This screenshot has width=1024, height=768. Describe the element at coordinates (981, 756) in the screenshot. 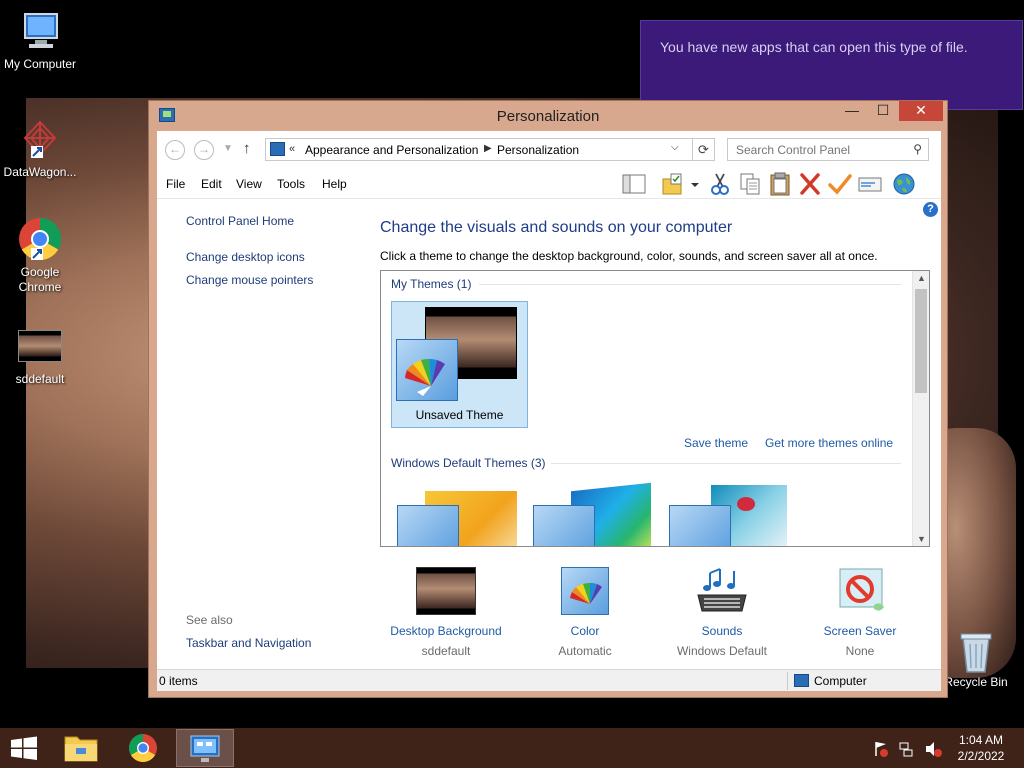

I see `clock-date: 2/2/2022` at that location.